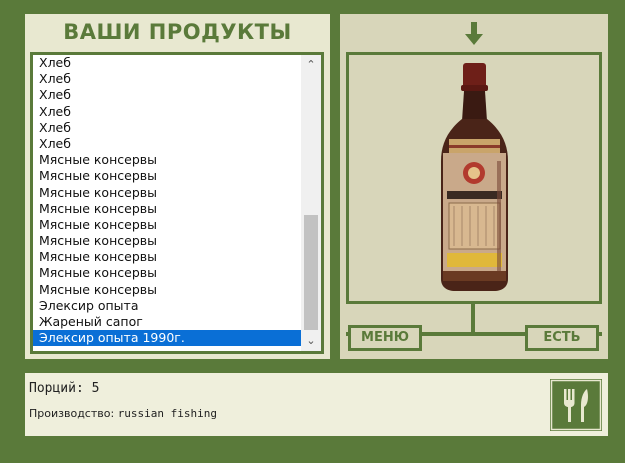 The height and width of the screenshot is (463, 625). Describe the element at coordinates (562, 338) in the screenshot. I see `eat-button: ЕСТЬ` at that location.